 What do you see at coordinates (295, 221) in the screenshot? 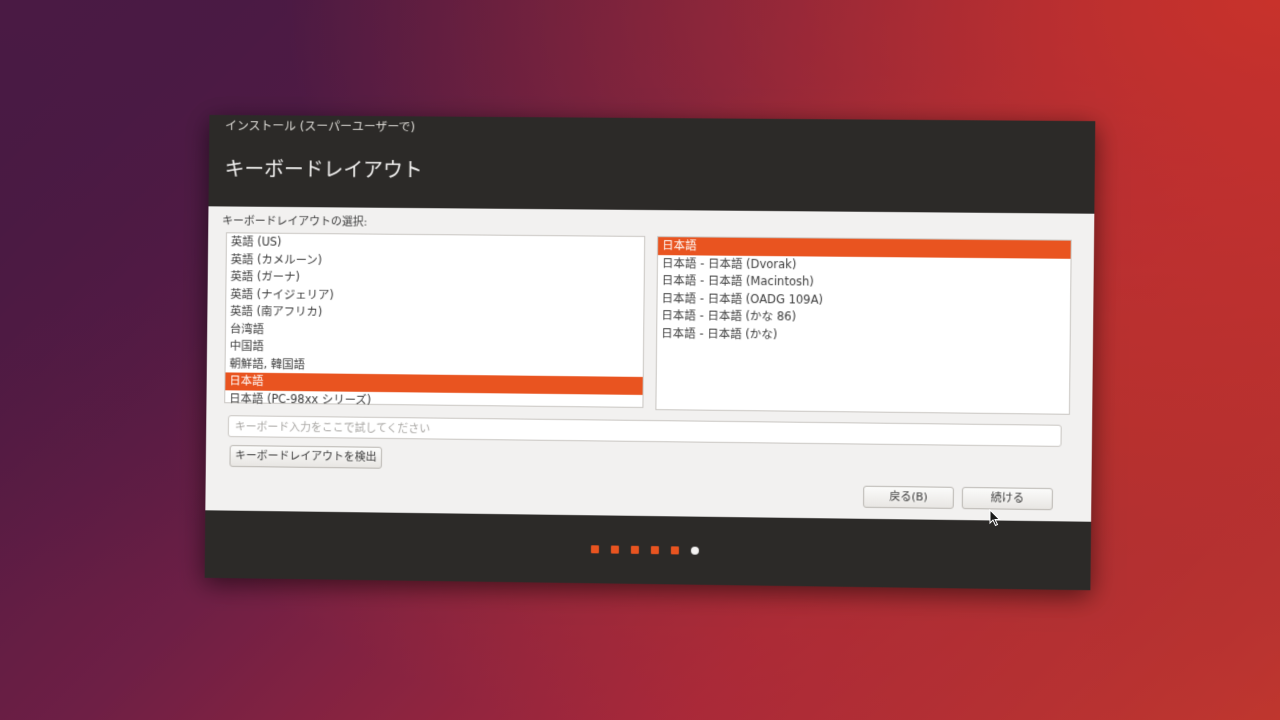
I see `layout-select-label: キーボードレイアウトの選択:` at bounding box center [295, 221].